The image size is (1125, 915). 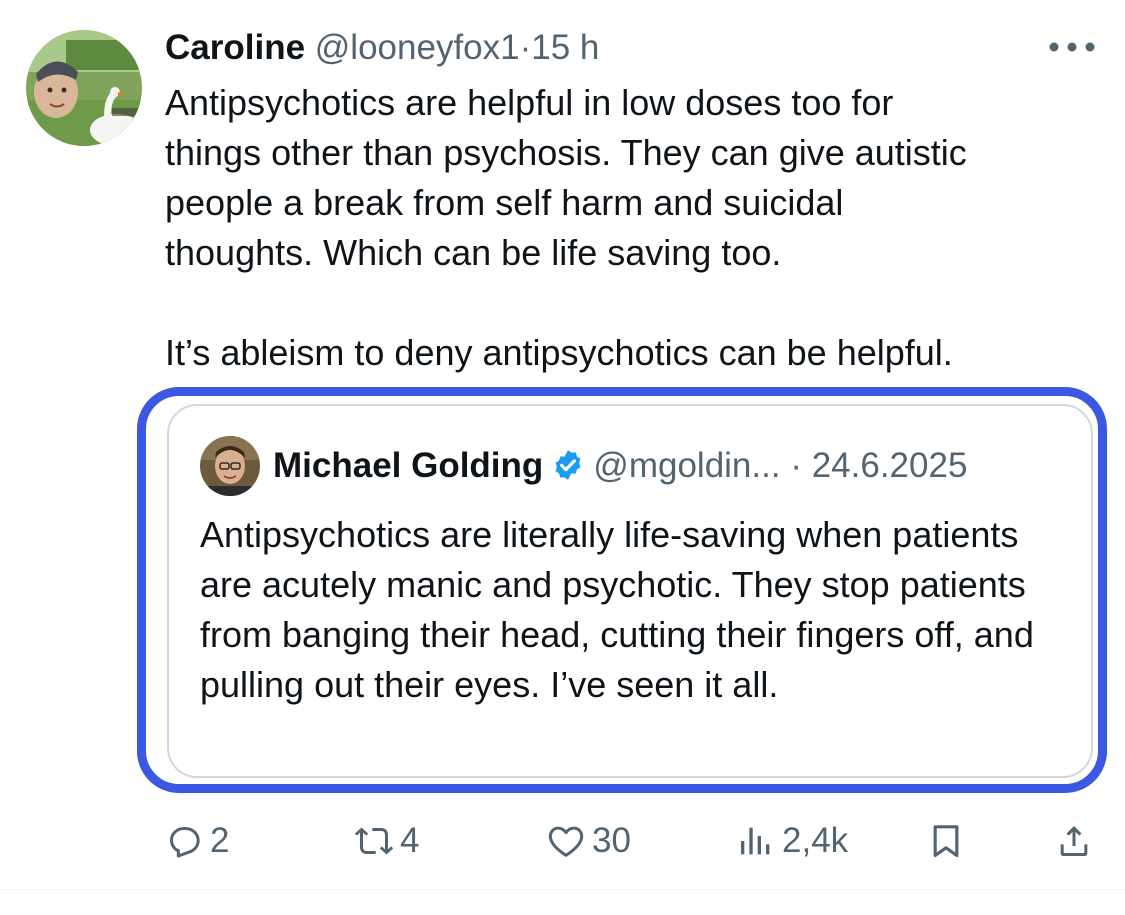 What do you see at coordinates (235, 47) in the screenshot?
I see `author-name: Caroline` at bounding box center [235, 47].